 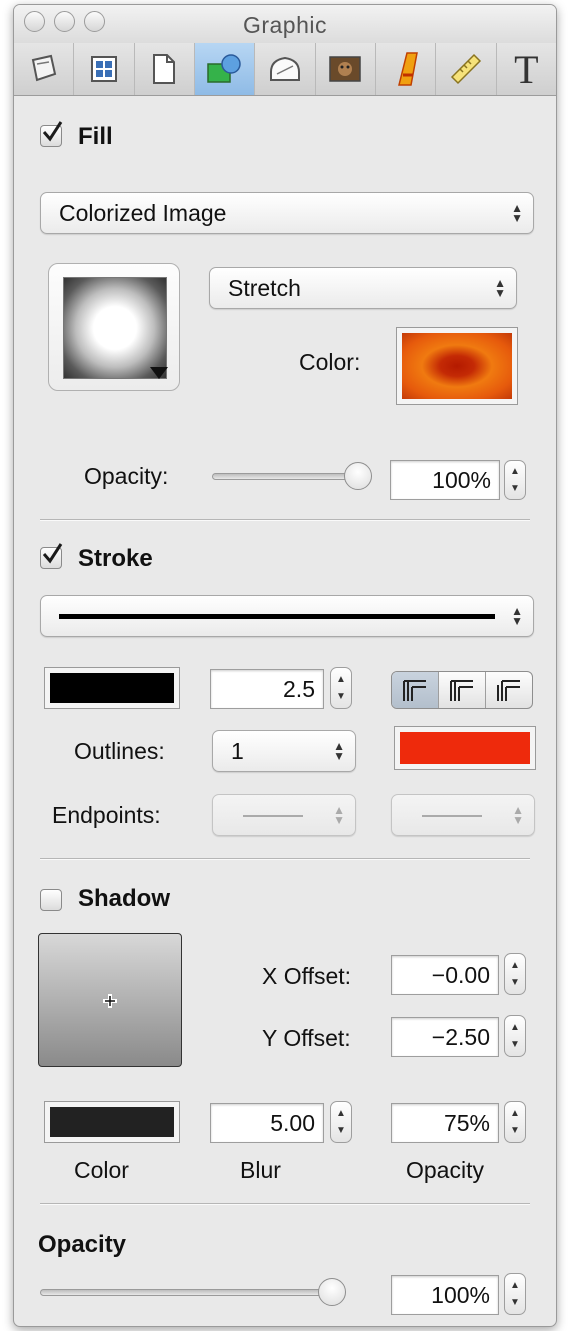 I want to click on fill-image-well, so click(x=114, y=327).